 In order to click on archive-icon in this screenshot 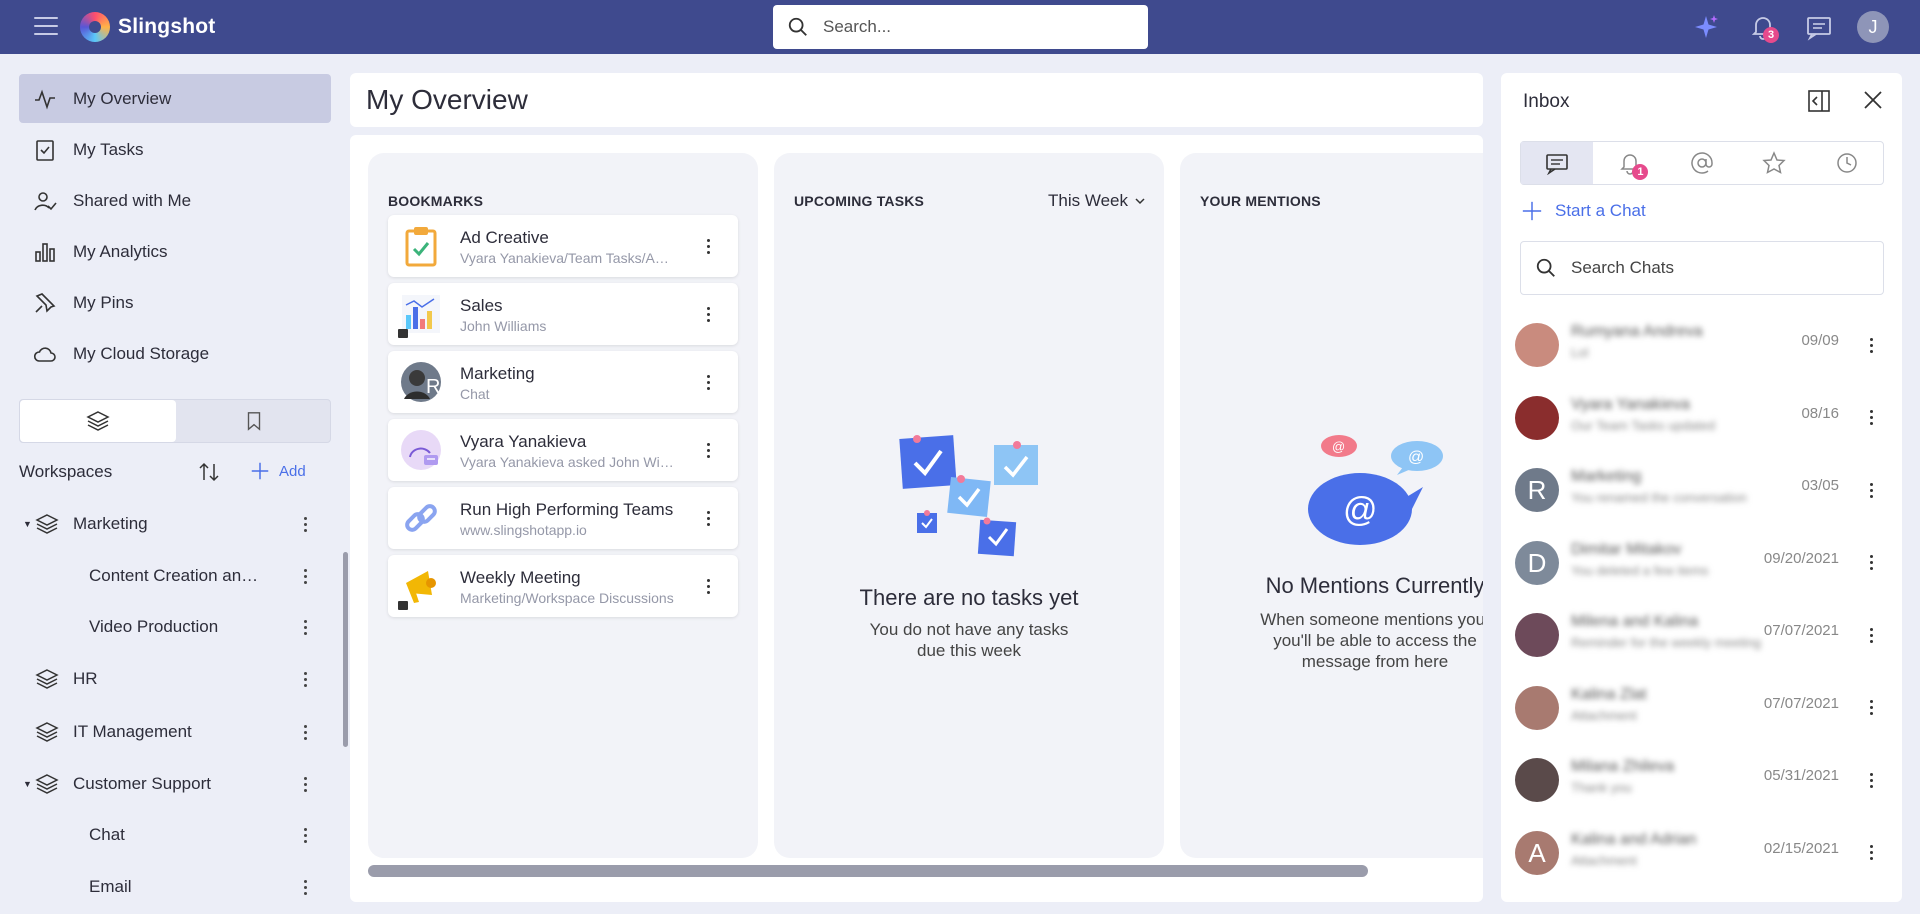, I will do `click(403, 333)`.